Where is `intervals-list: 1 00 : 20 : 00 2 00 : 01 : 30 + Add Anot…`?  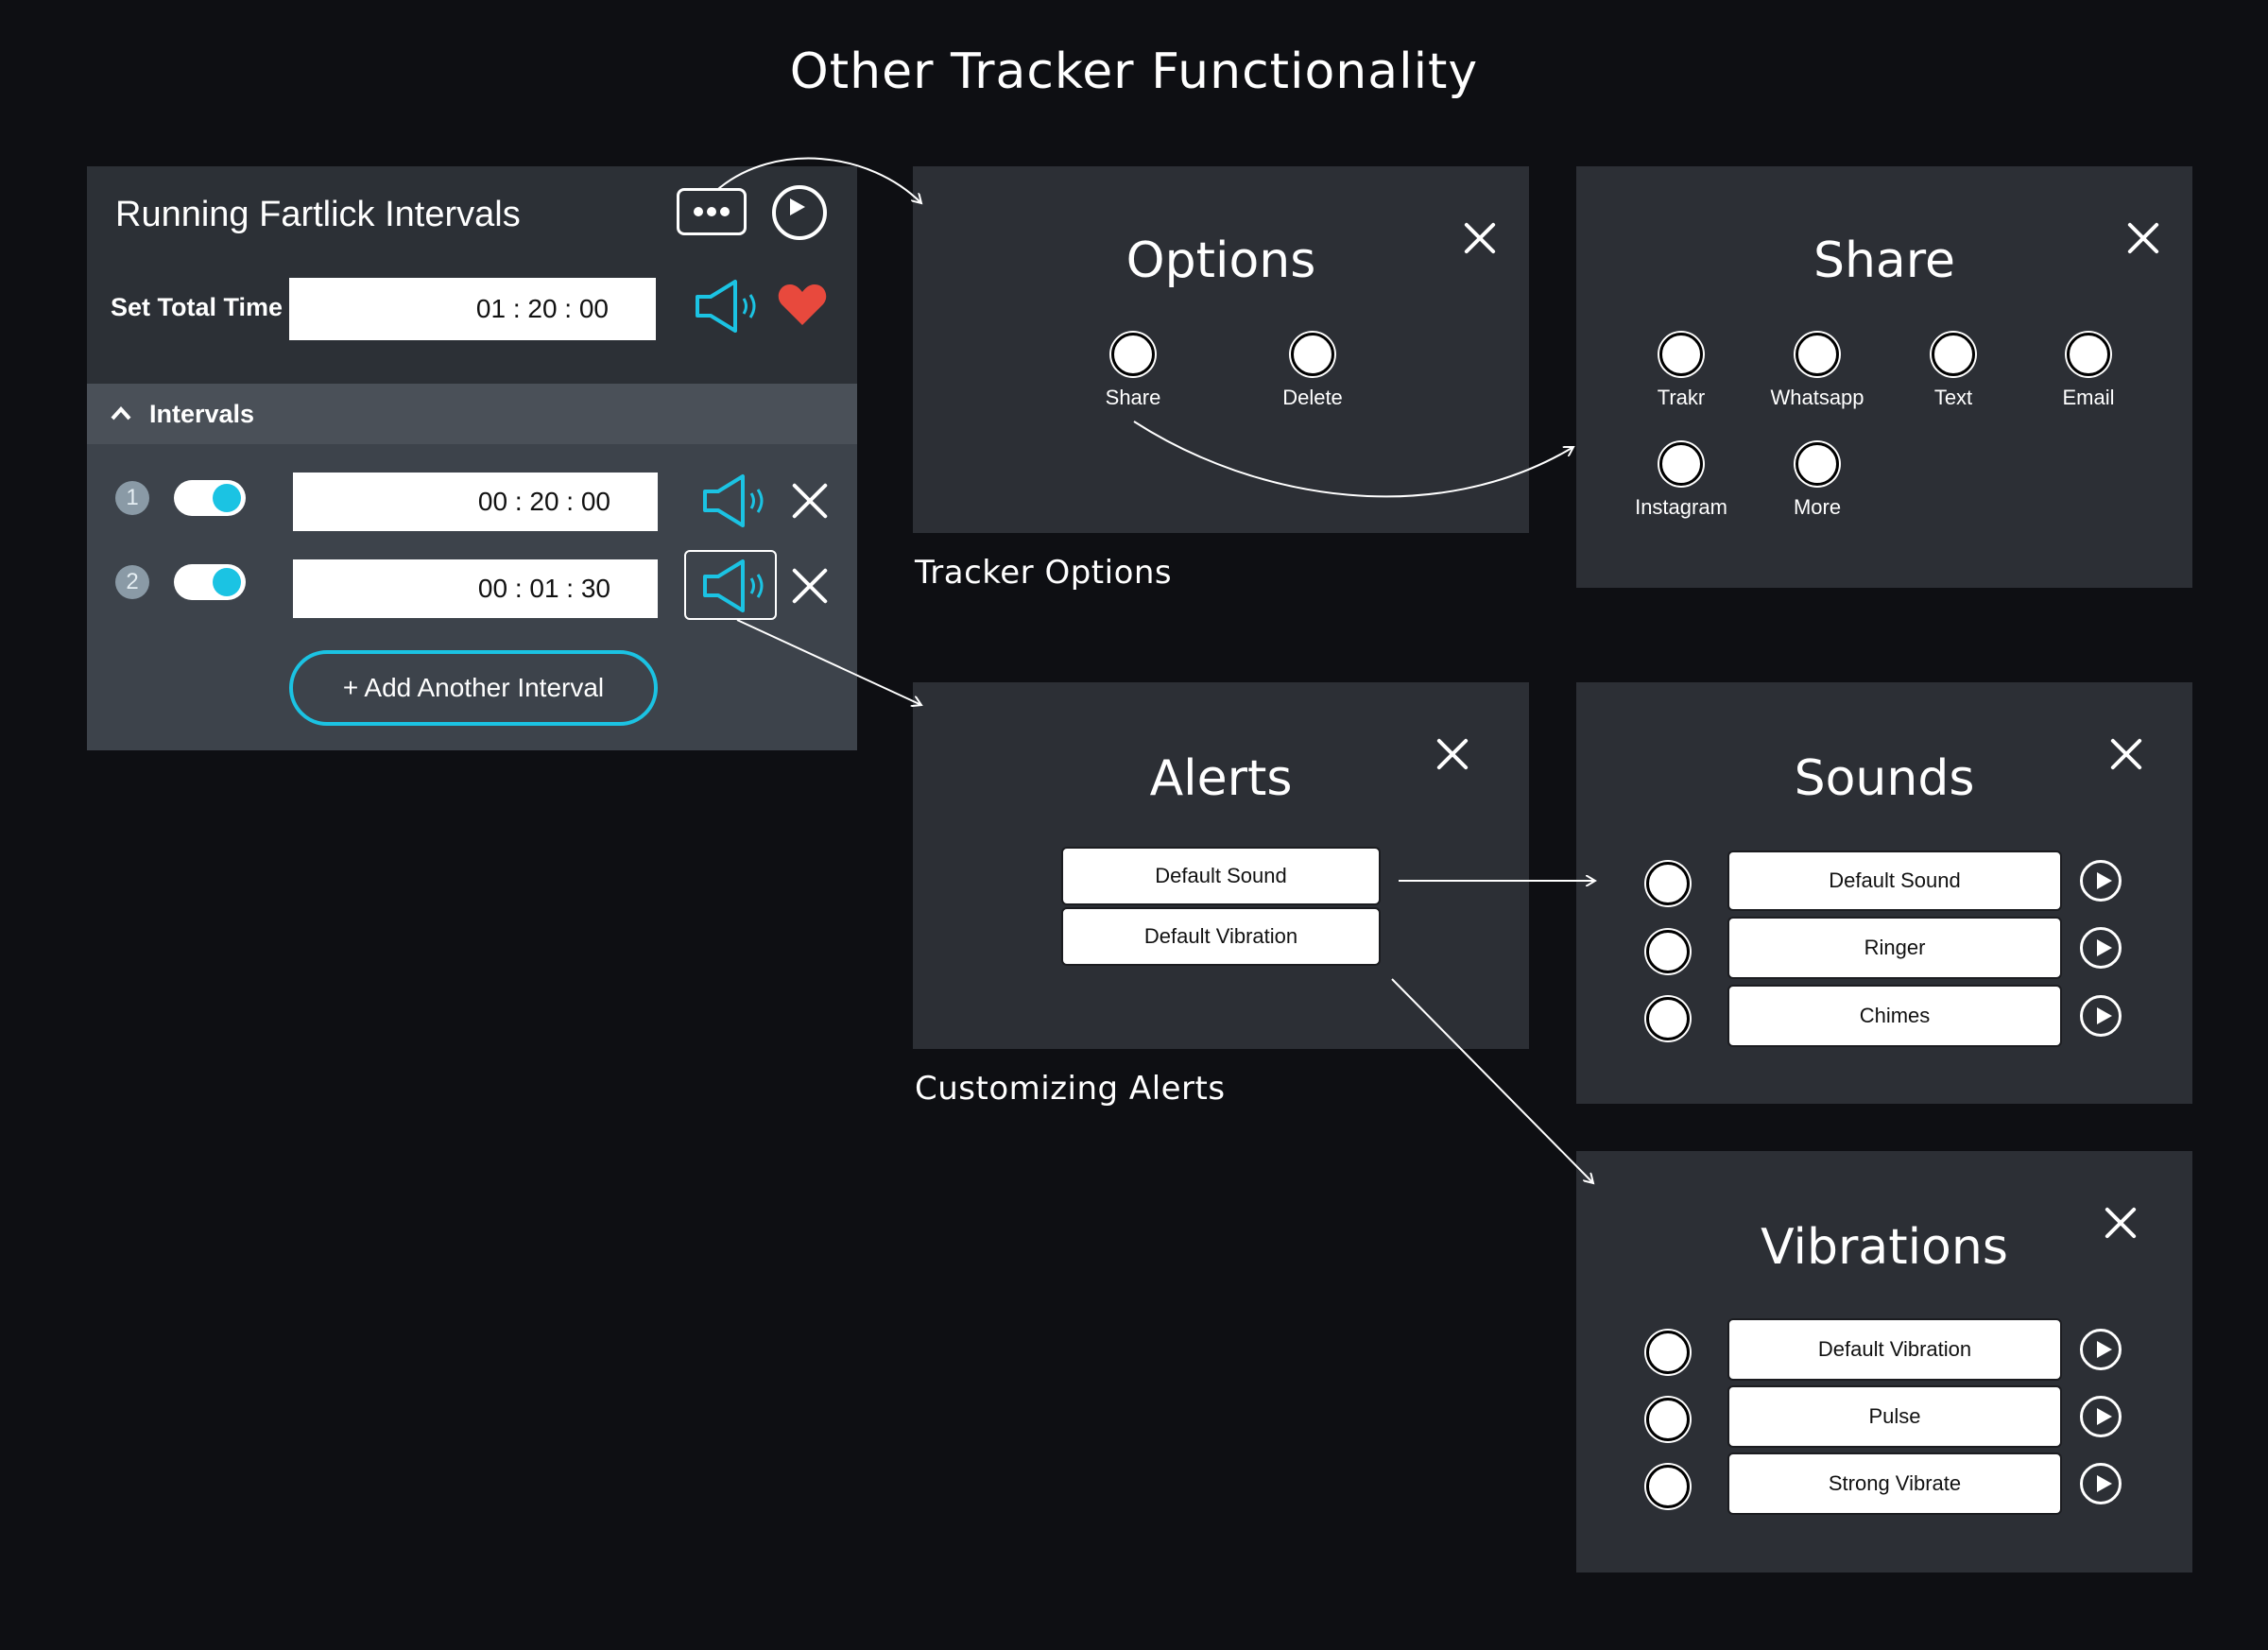
intervals-list: 1 00 : 20 : 00 2 00 : 01 : 30 + Add Anot… is located at coordinates (472, 597).